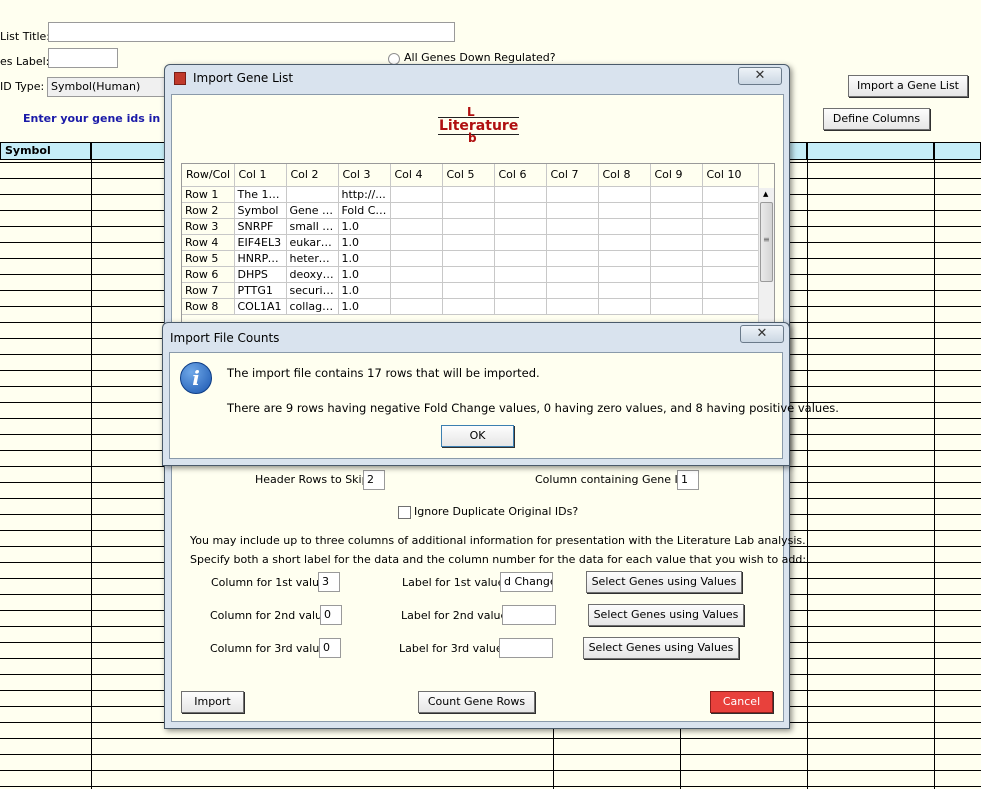  What do you see at coordinates (208, 242) in the screenshot?
I see `row-header-cell: Row 4` at bounding box center [208, 242].